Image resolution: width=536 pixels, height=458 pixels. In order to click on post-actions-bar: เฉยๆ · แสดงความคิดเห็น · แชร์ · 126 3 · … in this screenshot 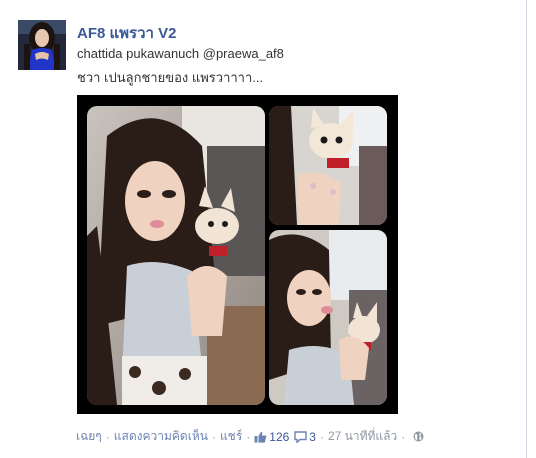, I will do `click(250, 436)`.